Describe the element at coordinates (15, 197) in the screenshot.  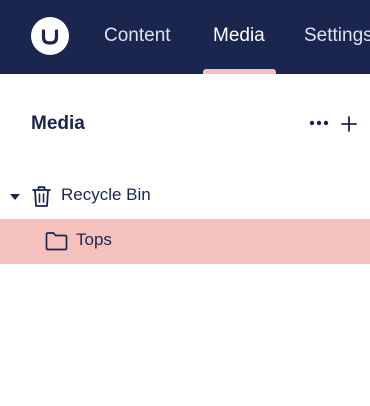
I see `caret-down-icon` at that location.